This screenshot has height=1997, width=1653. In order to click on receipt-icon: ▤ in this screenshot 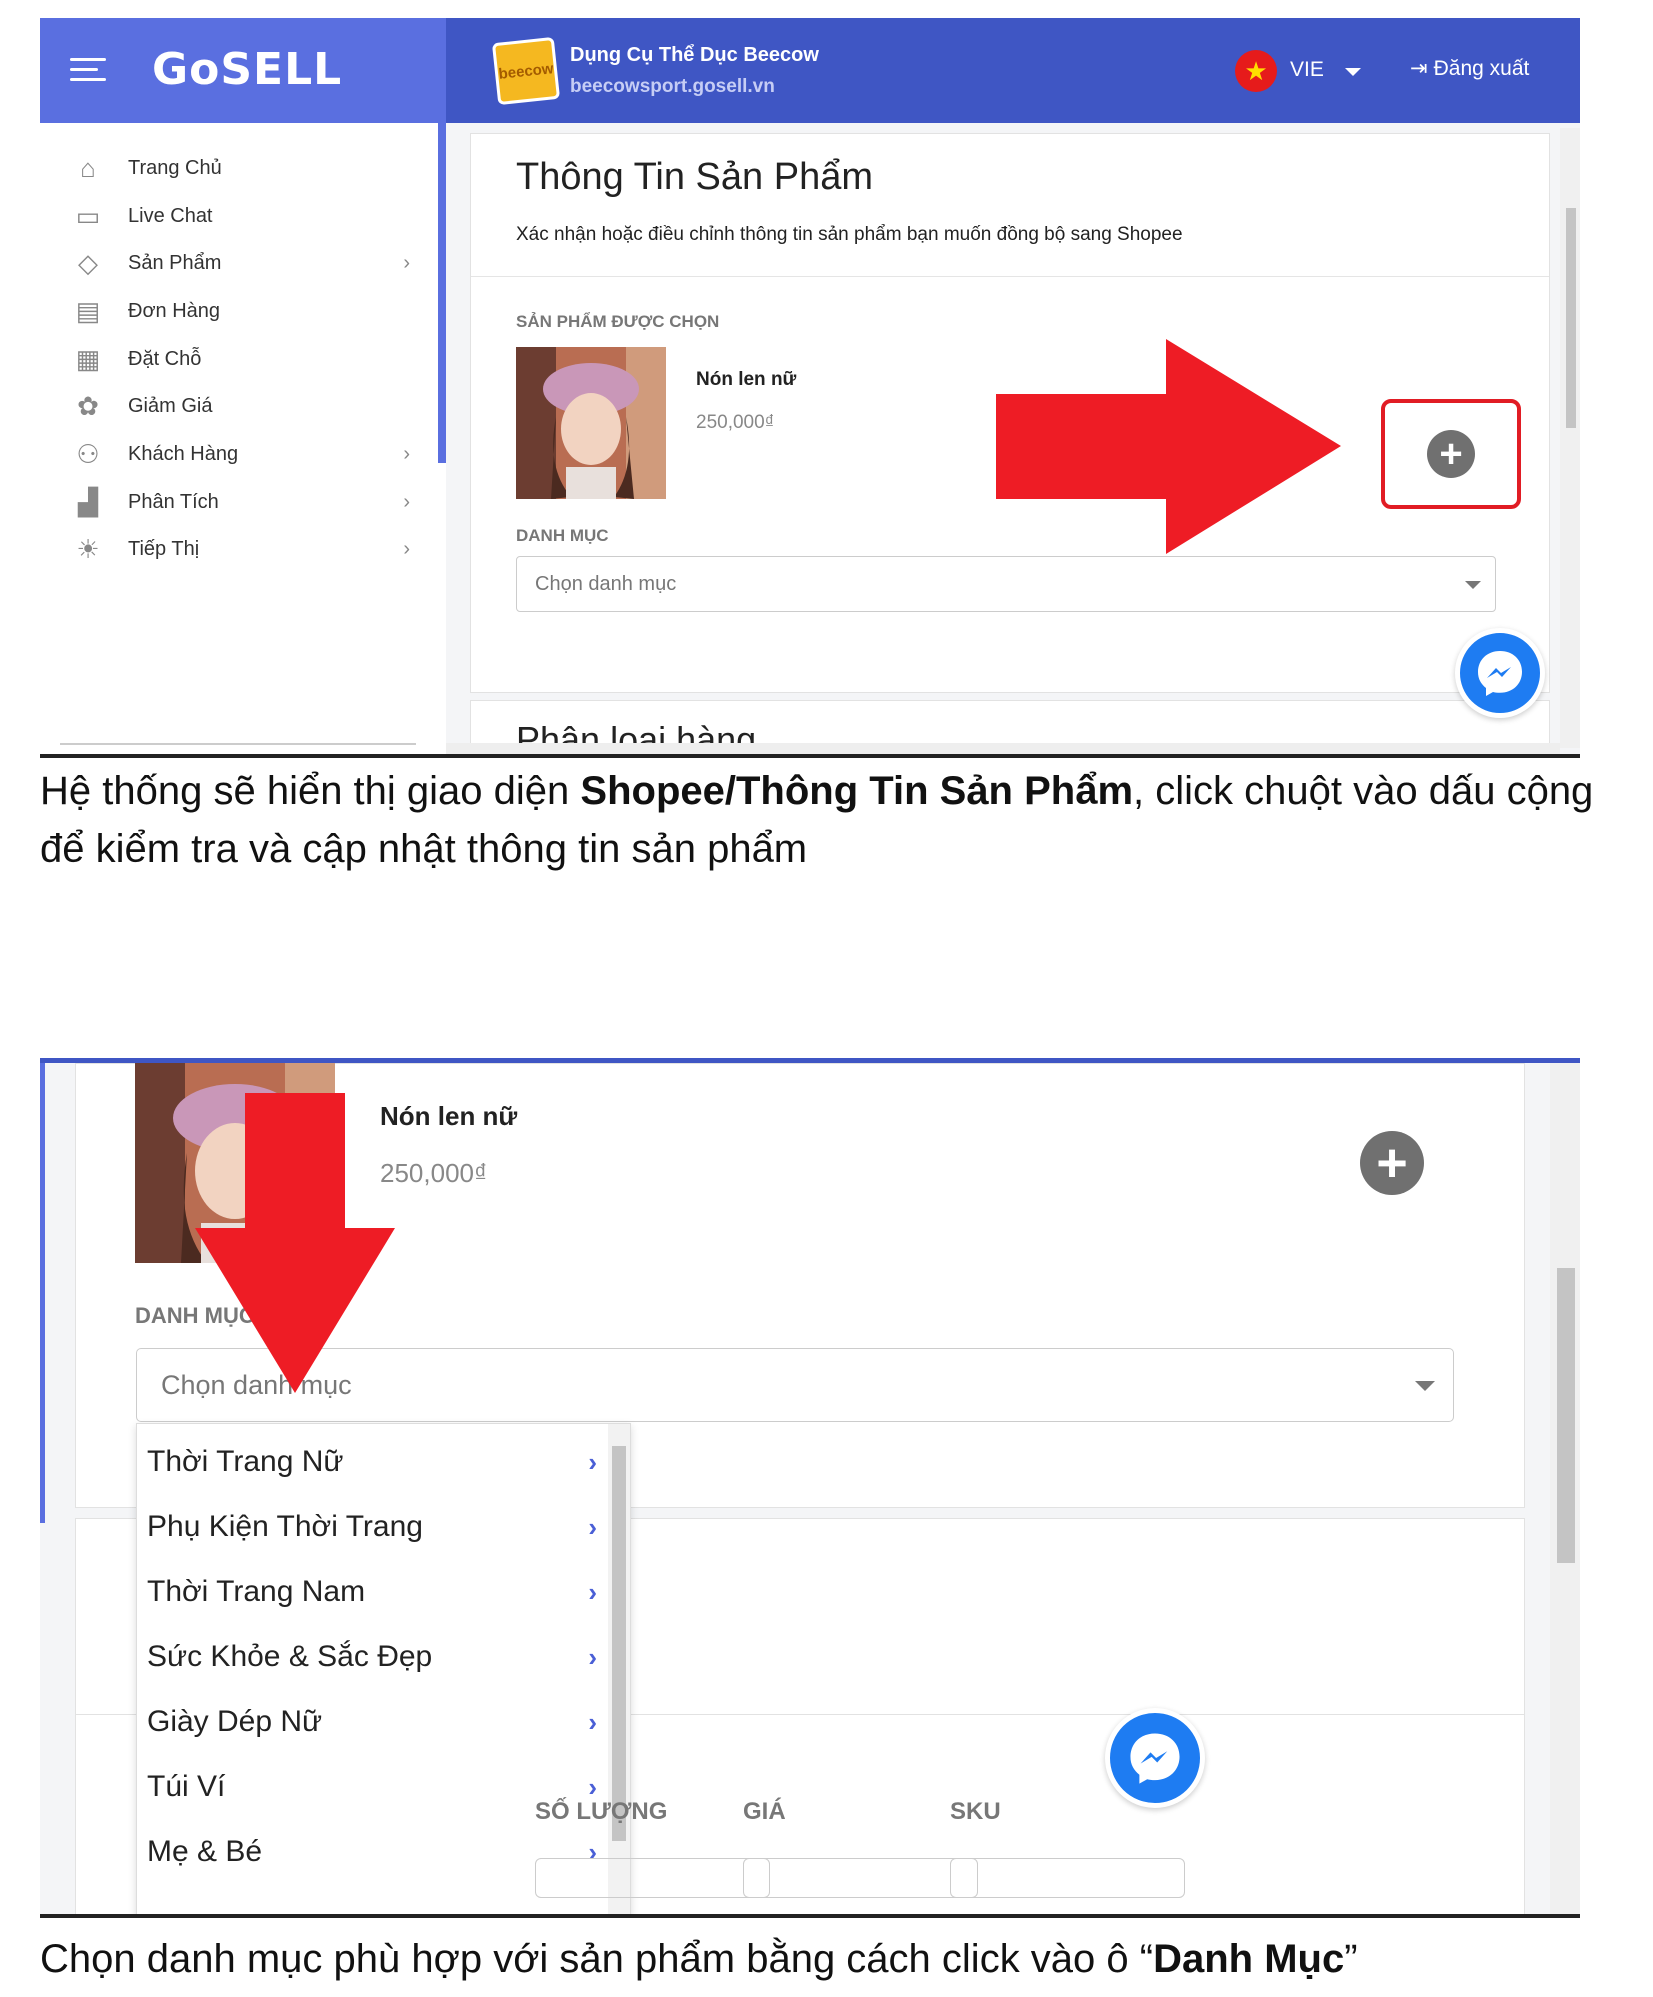, I will do `click(88, 310)`.